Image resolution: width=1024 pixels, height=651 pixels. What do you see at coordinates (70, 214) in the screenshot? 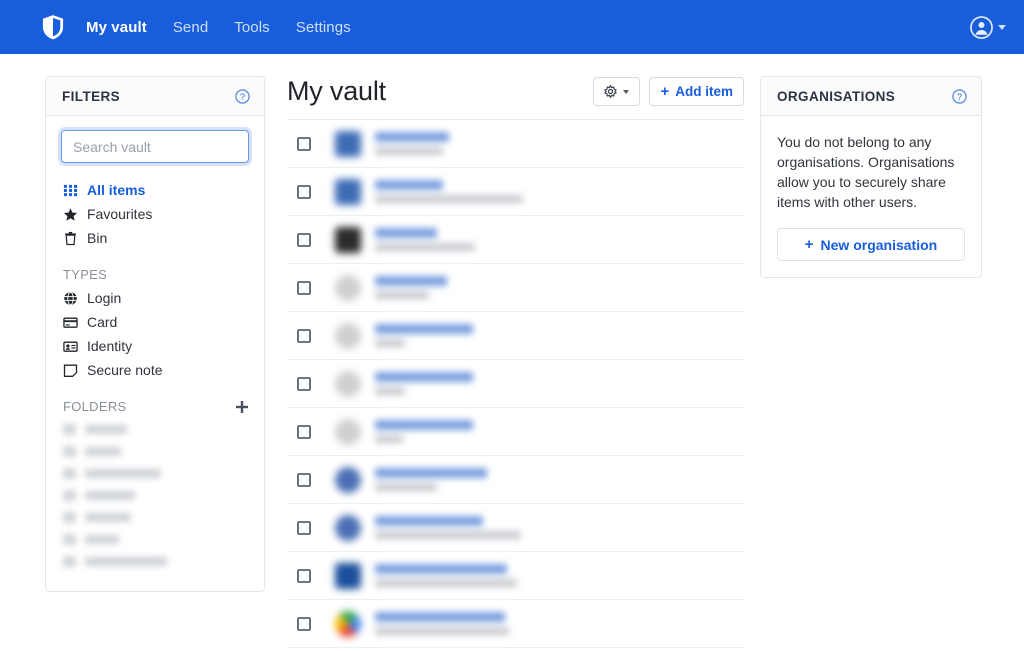
I see `star-icon` at bounding box center [70, 214].